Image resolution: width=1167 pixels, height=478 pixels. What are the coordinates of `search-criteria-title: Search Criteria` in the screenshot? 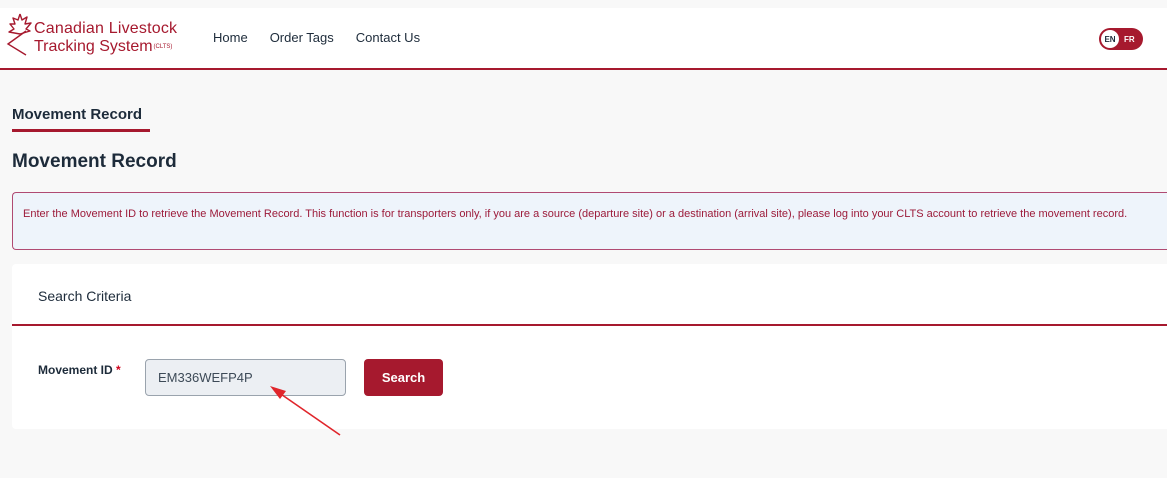 It's located at (85, 296).